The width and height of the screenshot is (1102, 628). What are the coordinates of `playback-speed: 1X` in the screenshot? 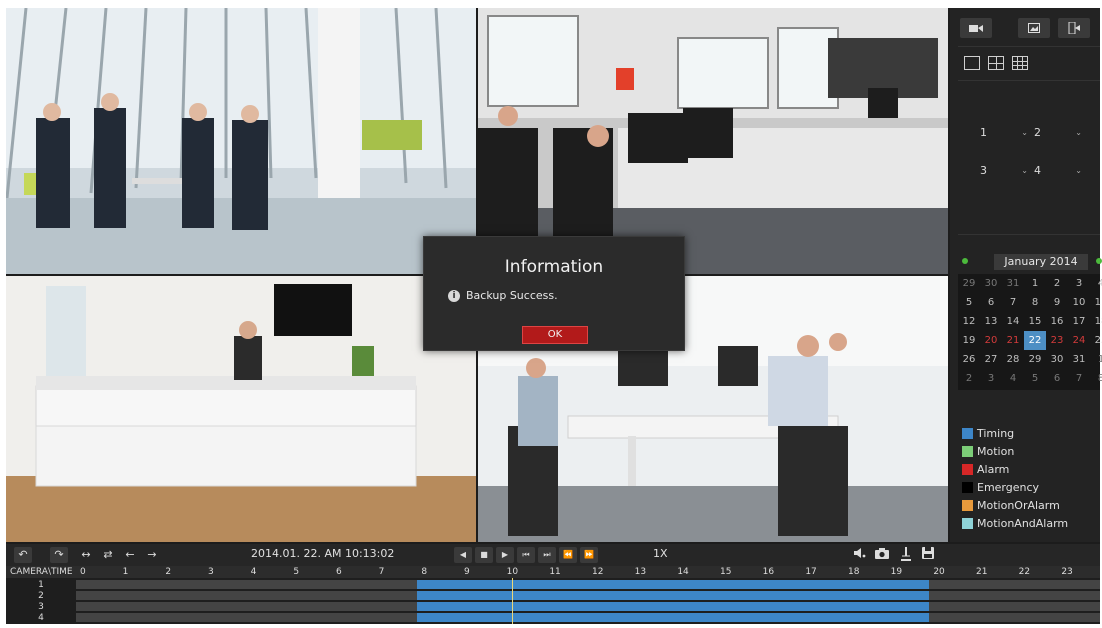 It's located at (660, 553).